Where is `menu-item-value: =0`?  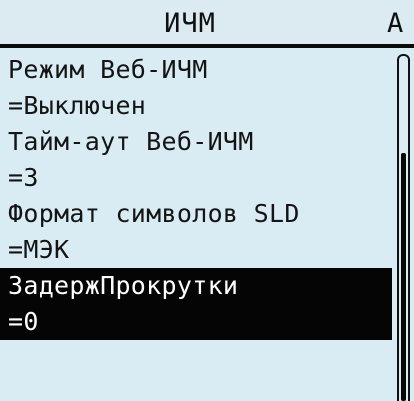
menu-item-value: =0 is located at coordinates (196, 322).